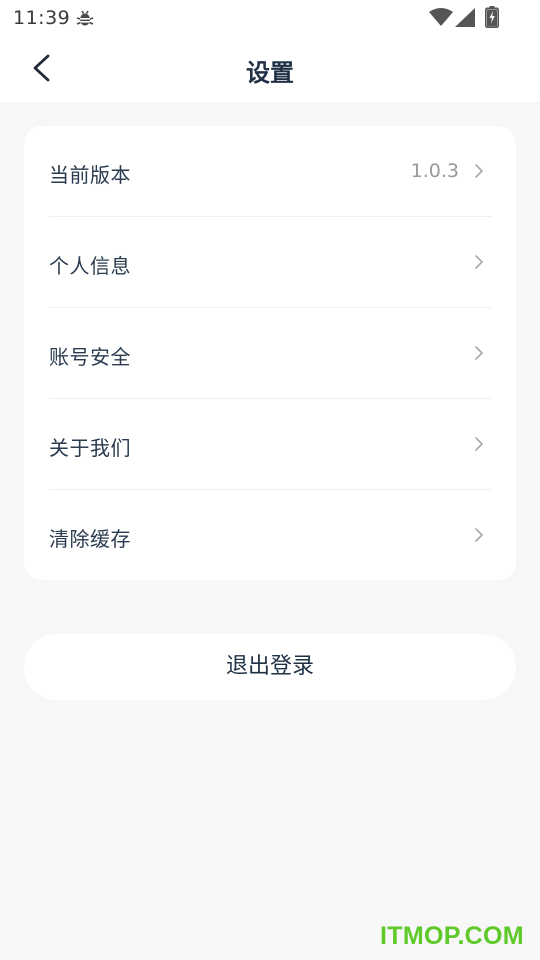 Image resolution: width=540 pixels, height=960 pixels. I want to click on settings-item-profile: 个人信息, so click(270, 262).